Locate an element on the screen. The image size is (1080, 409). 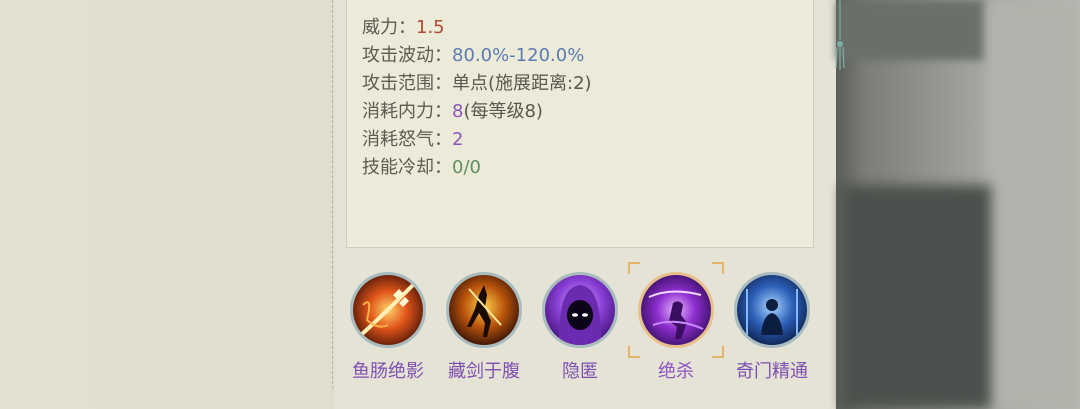
attr-attack-range: 攻击范围：单点(施展距离:2) is located at coordinates (477, 84).